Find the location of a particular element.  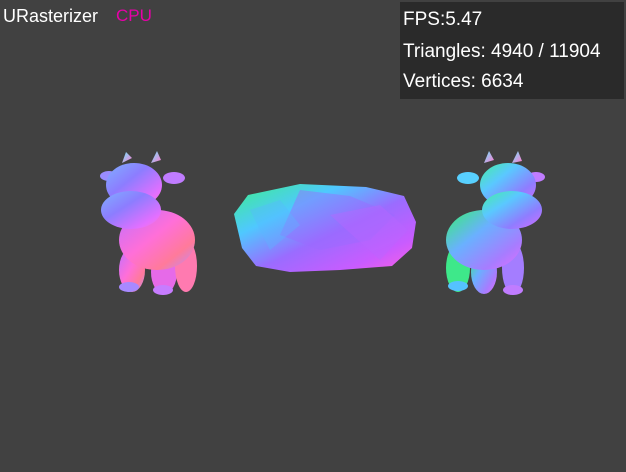

triangle-count-readout: Triangles: 4940 / 11904 is located at coordinates (502, 51).